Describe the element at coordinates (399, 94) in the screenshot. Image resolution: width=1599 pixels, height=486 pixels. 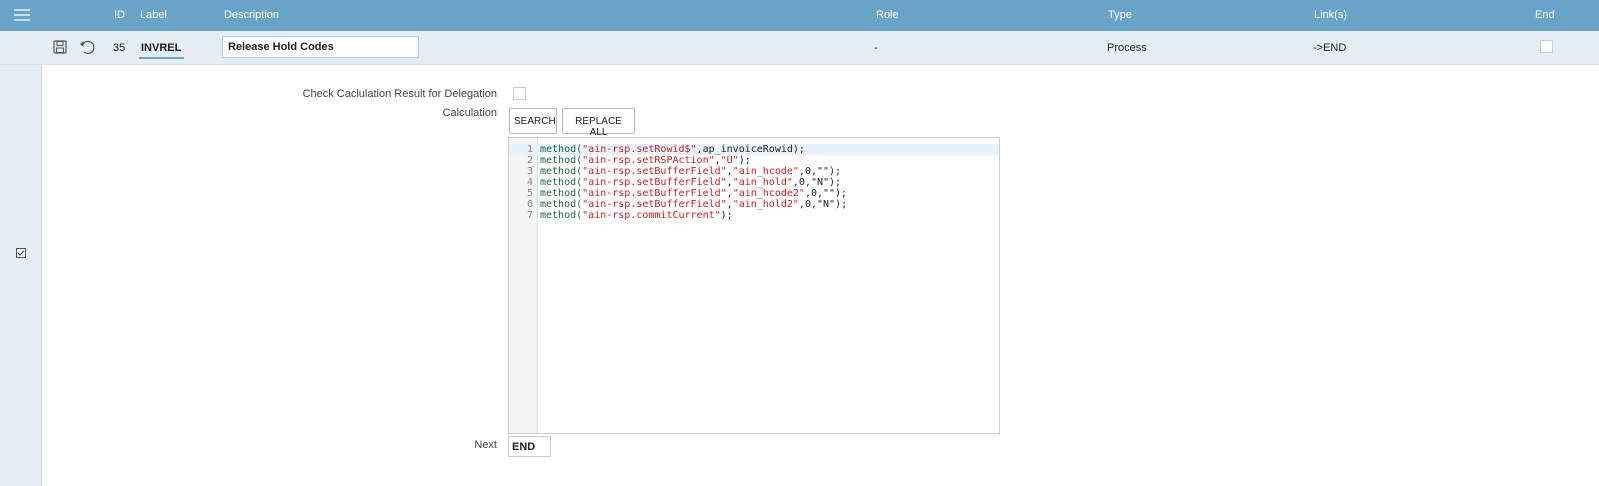
I see `check-delegation-label: Check Caclulation Result for Delegation` at that location.